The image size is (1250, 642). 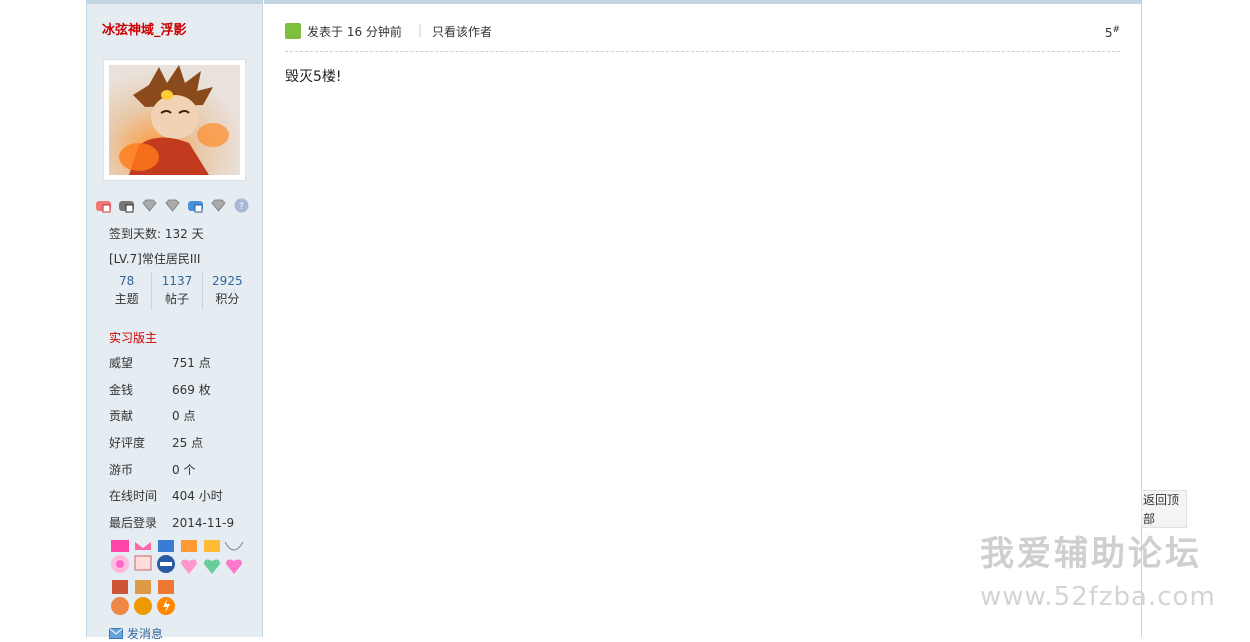 I want to click on info-value: 0 点, so click(x=184, y=416).